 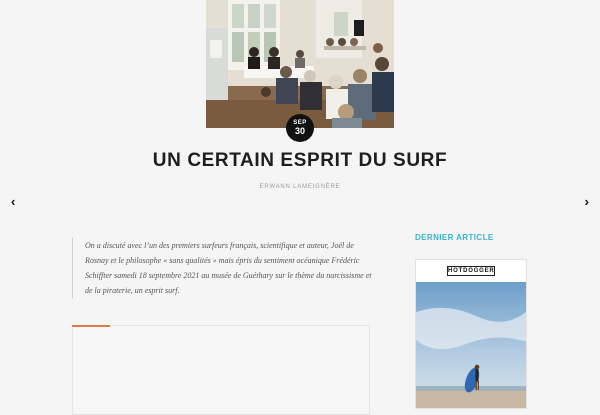 What do you see at coordinates (221, 370) in the screenshot?
I see `article-content-box` at bounding box center [221, 370].